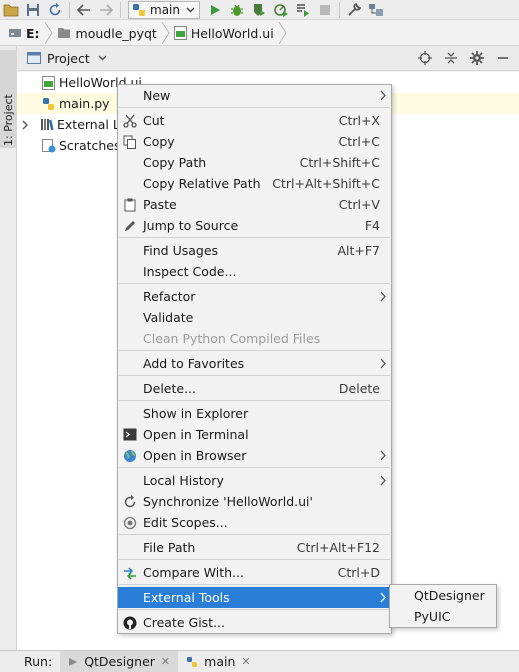  I want to click on menu-item-find-usages: Find Usages Alt+F7, so click(254, 250).